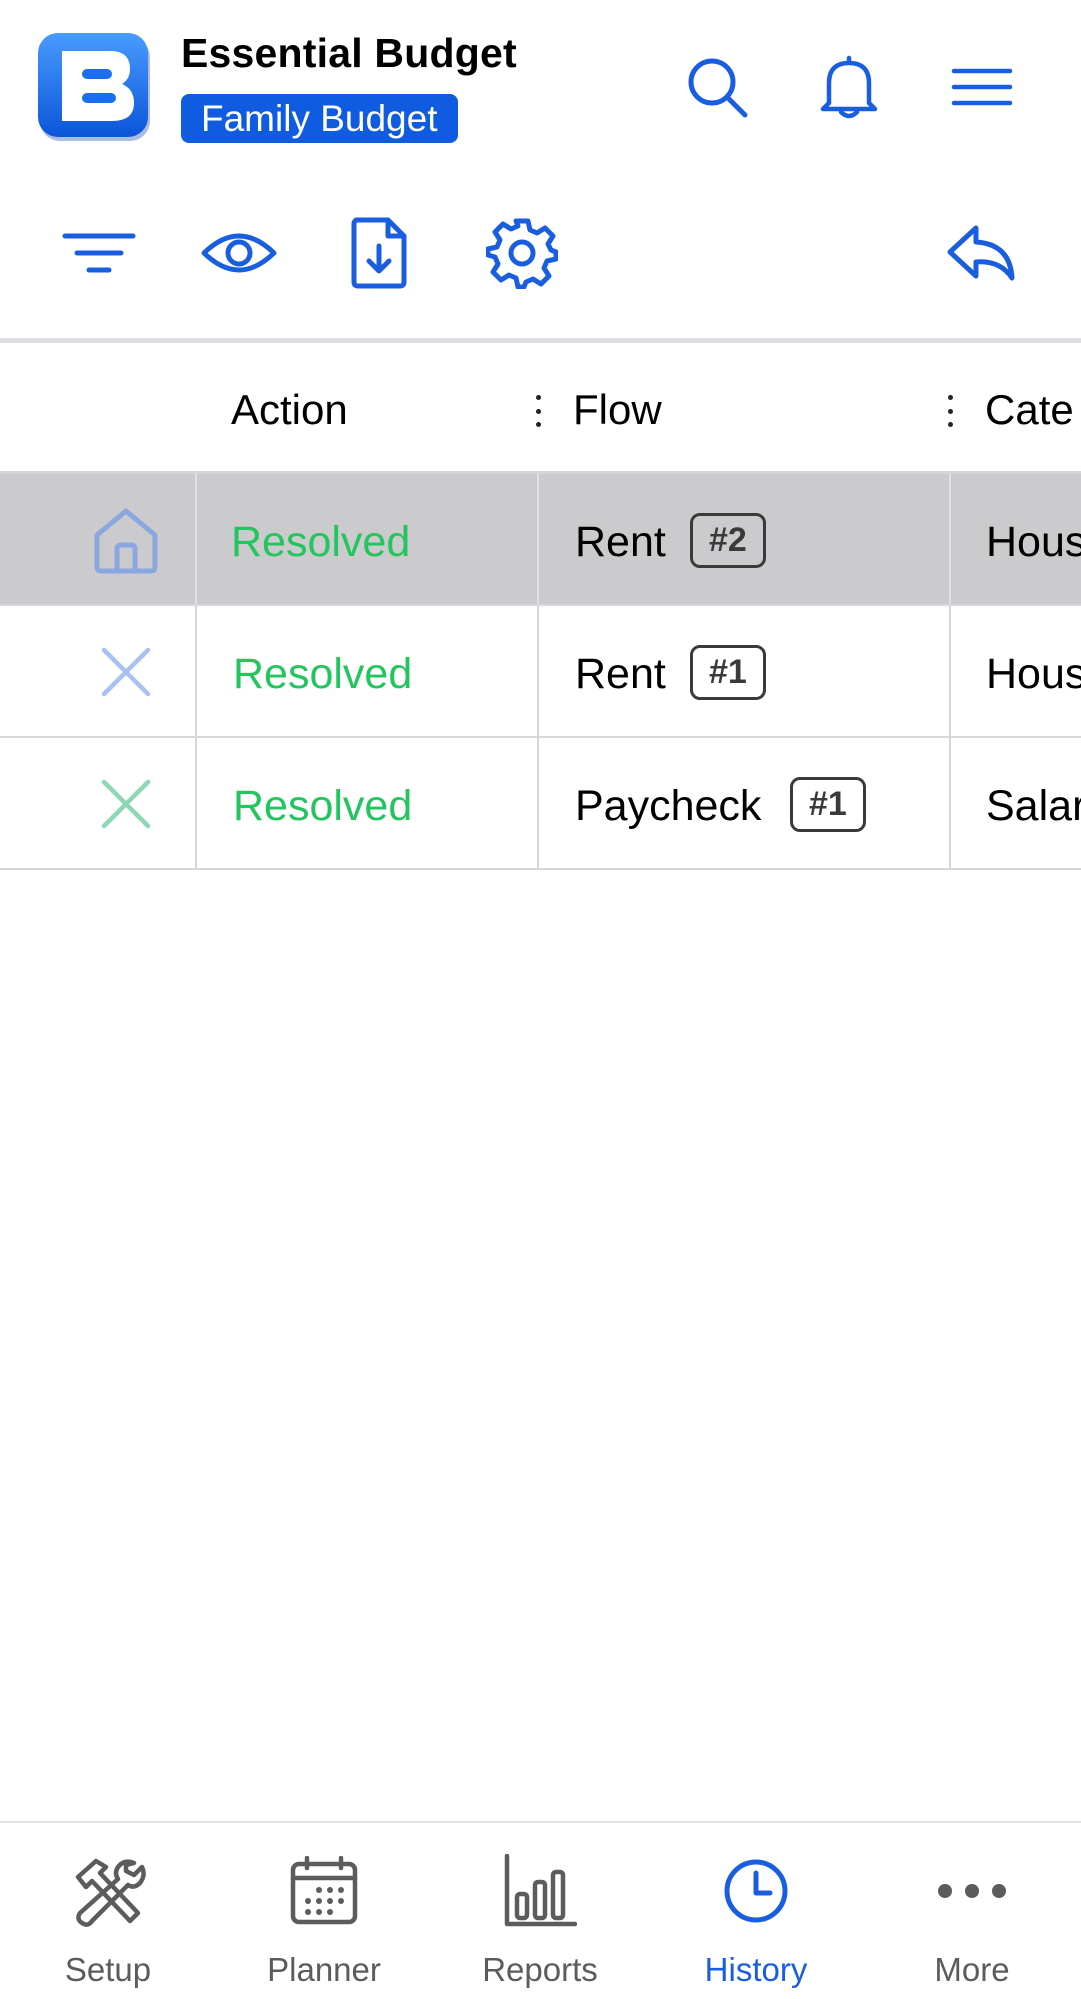 The image size is (1081, 1999). Describe the element at coordinates (1029, 410) in the screenshot. I see `column-header-category: Cate` at that location.